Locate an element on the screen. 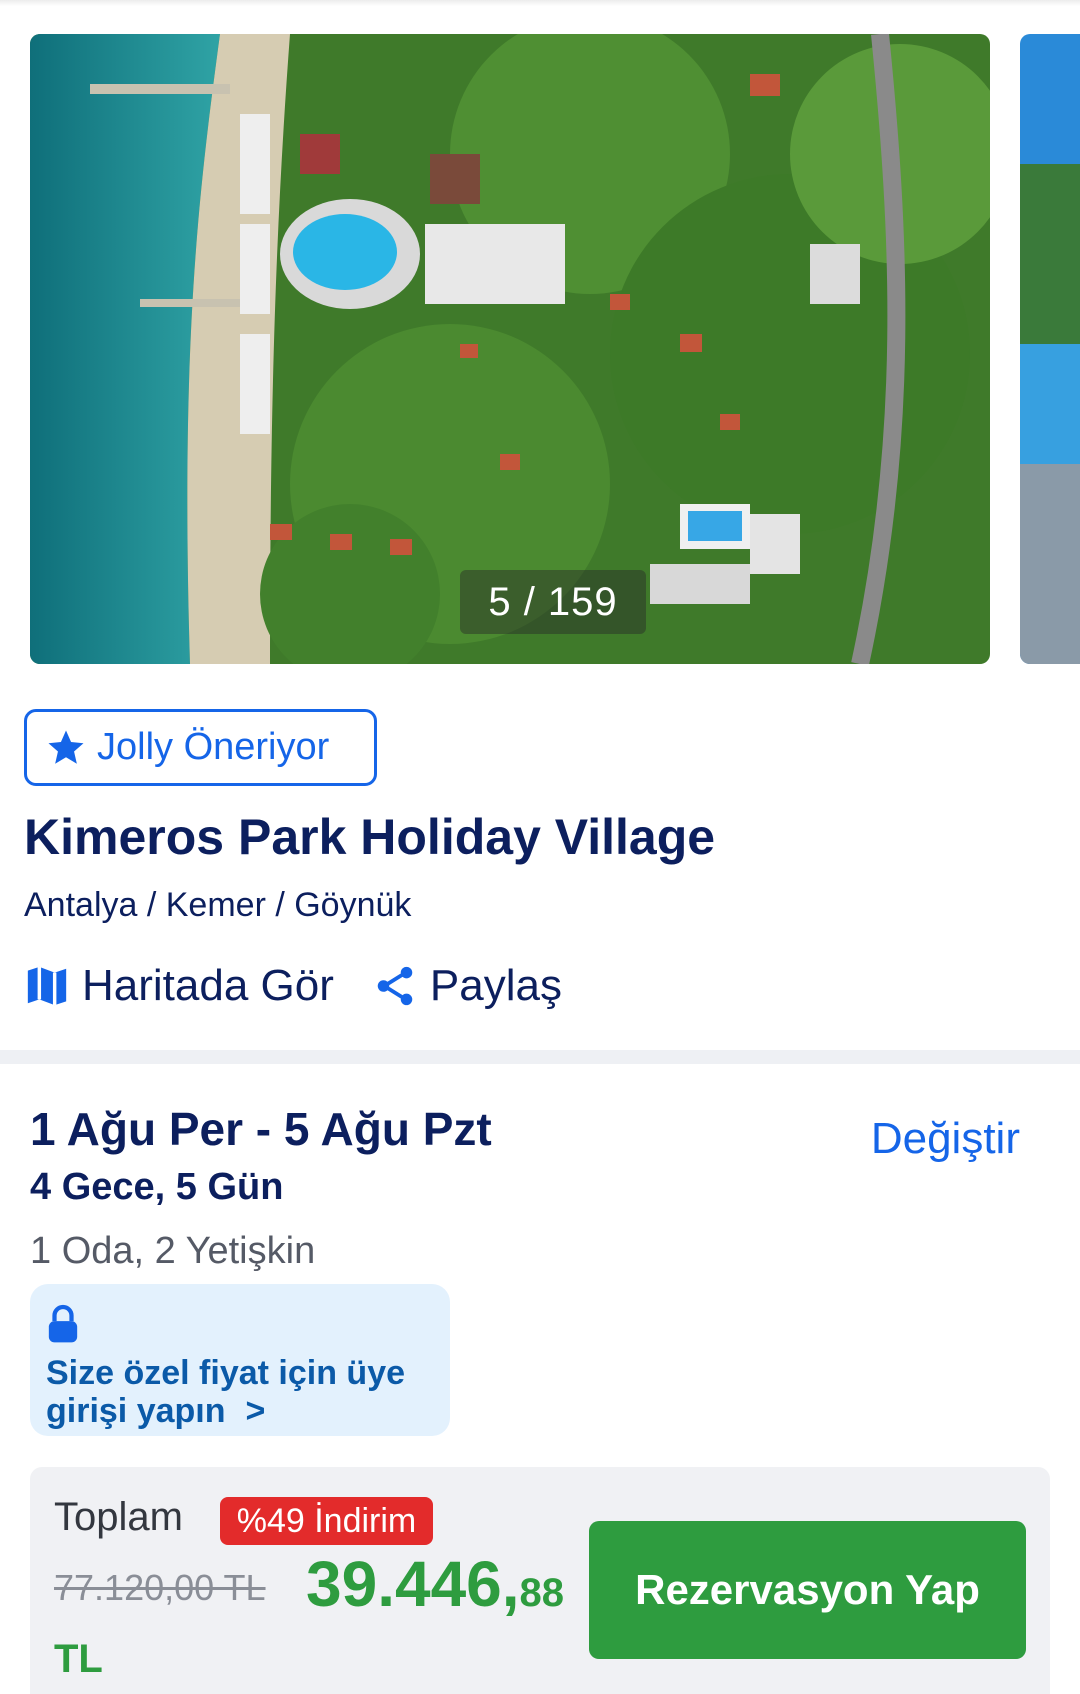 The image size is (1080, 1694). change-search-link: Değiştir is located at coordinates (945, 1139).